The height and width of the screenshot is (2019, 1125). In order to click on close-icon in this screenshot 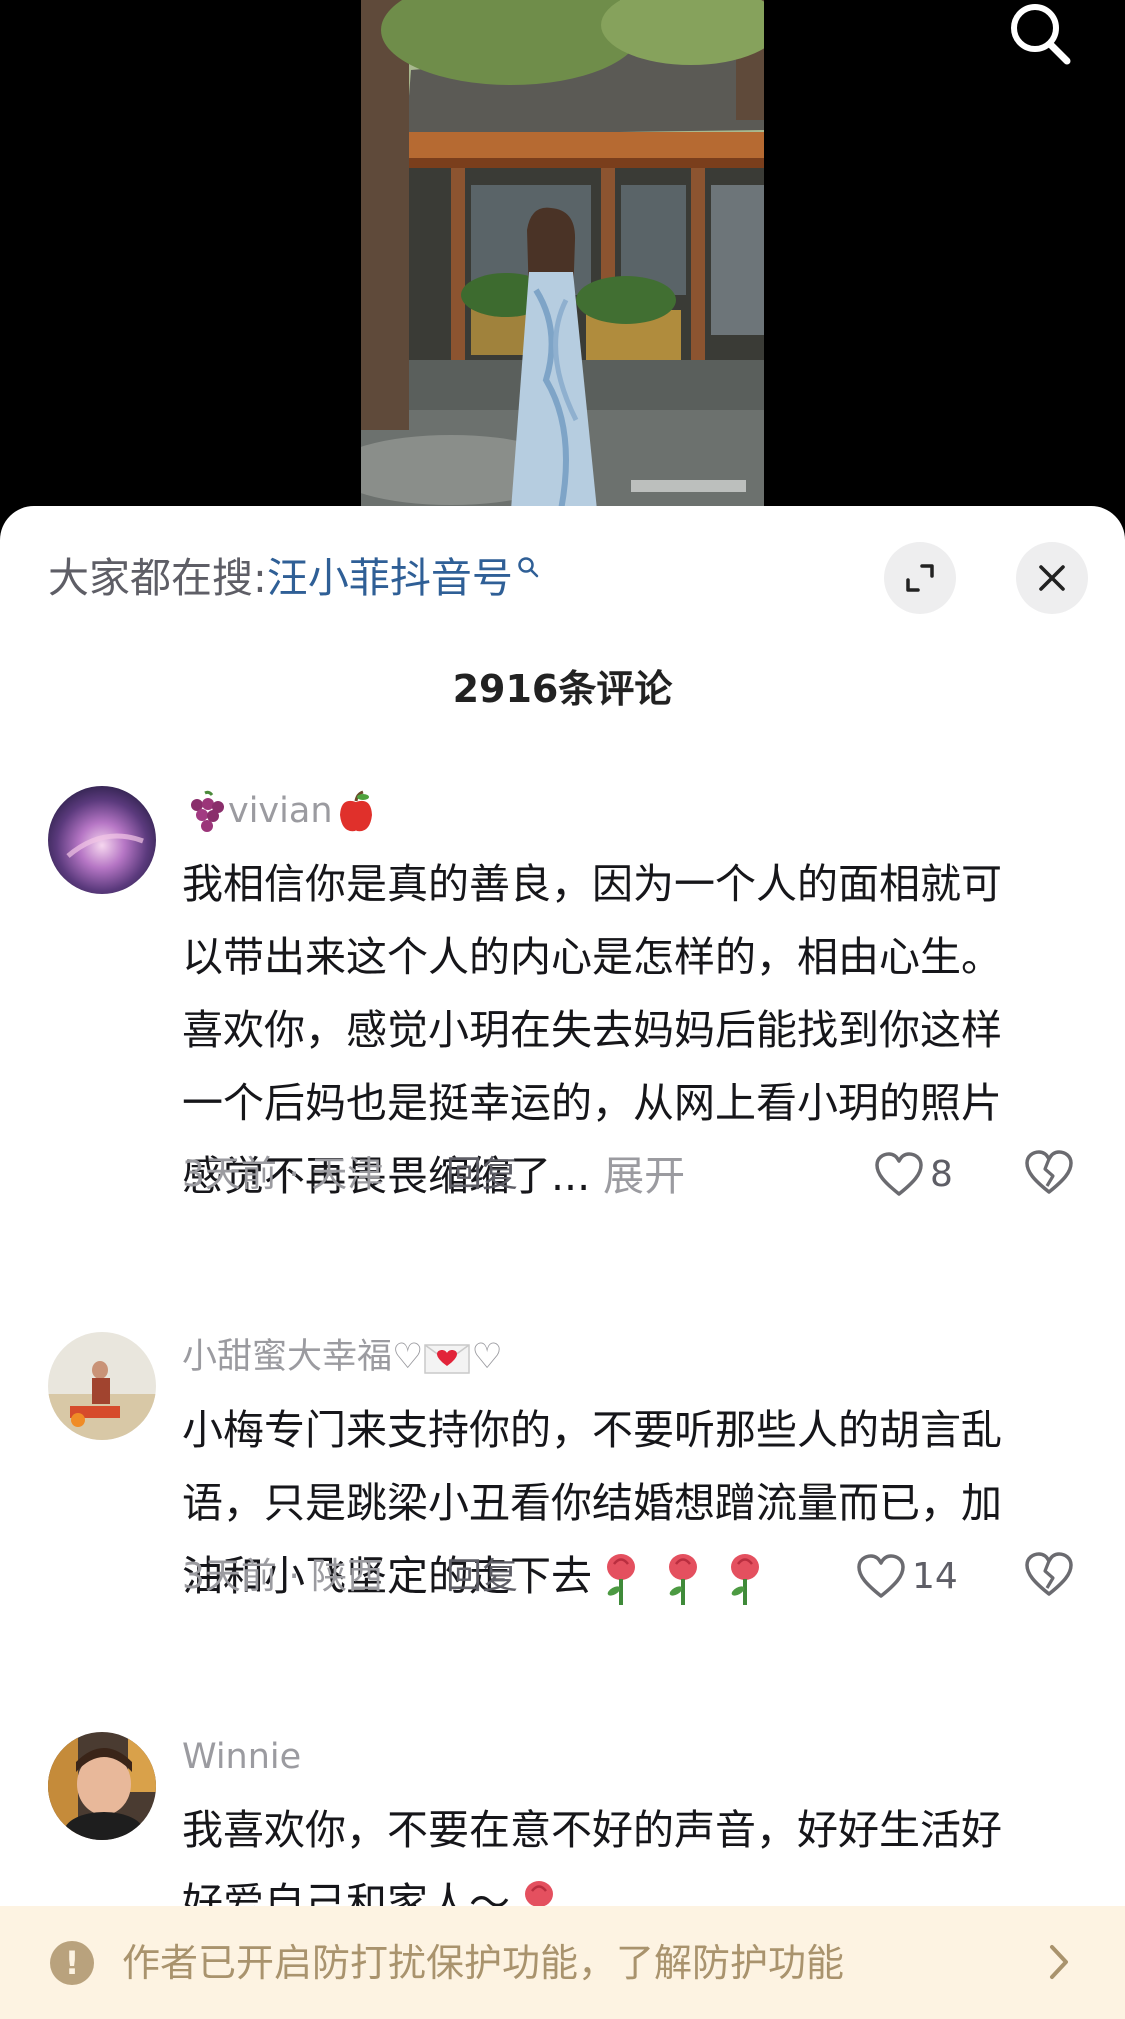, I will do `click(1052, 578)`.